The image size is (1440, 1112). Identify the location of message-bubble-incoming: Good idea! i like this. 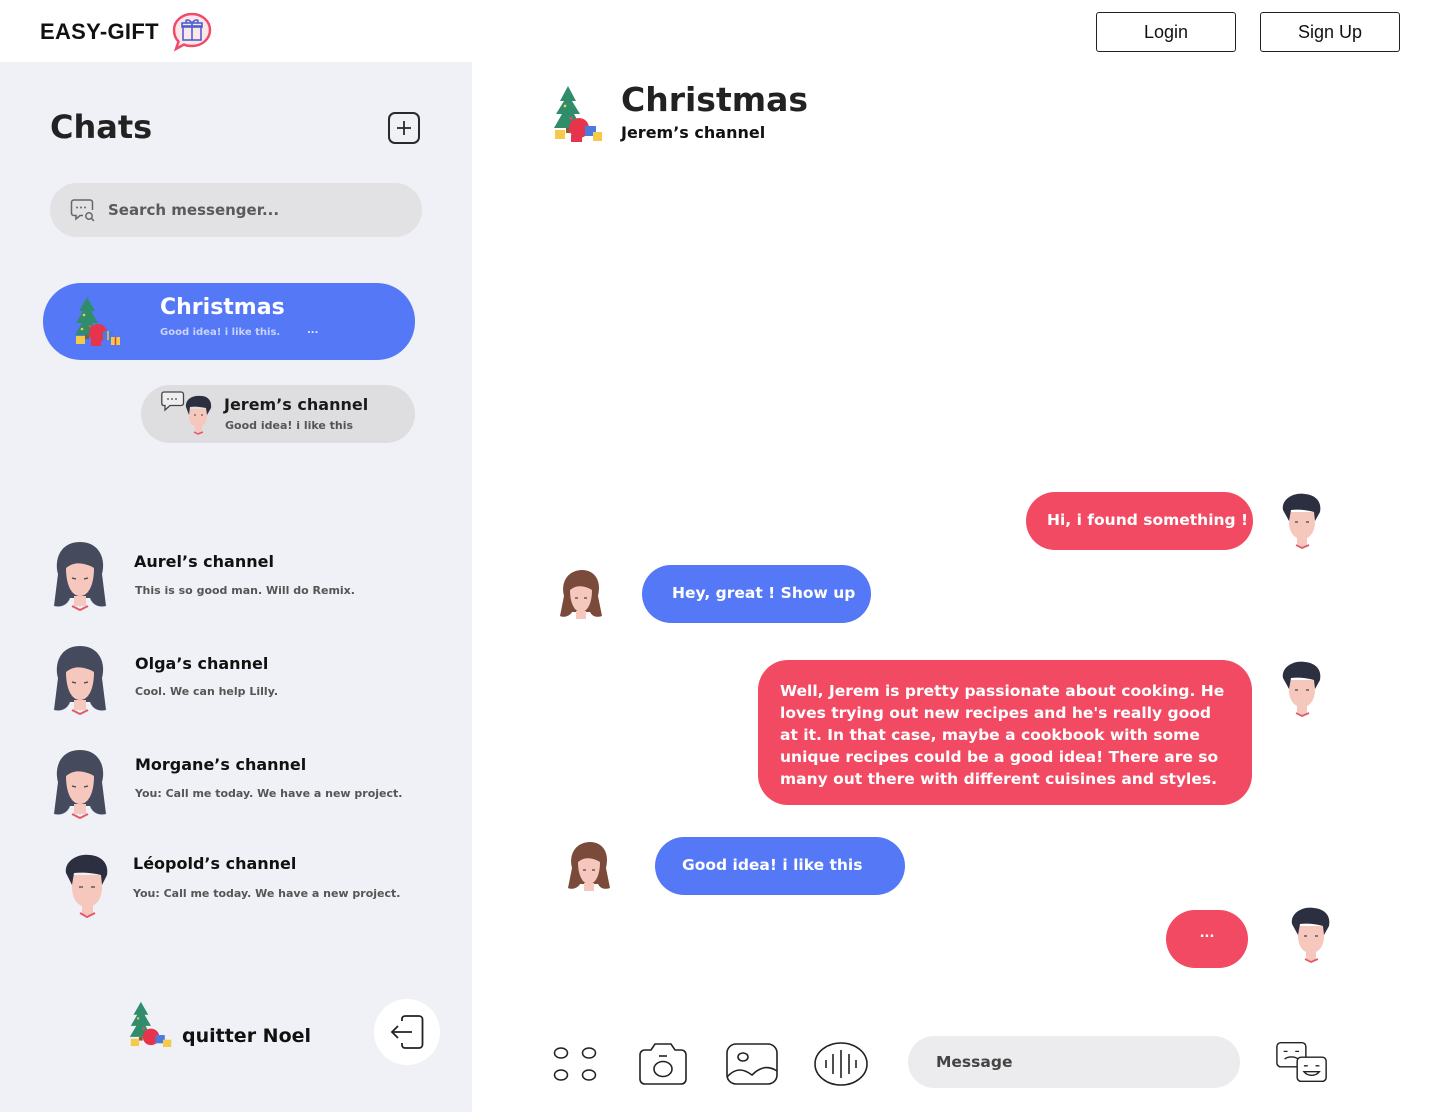
(780, 866).